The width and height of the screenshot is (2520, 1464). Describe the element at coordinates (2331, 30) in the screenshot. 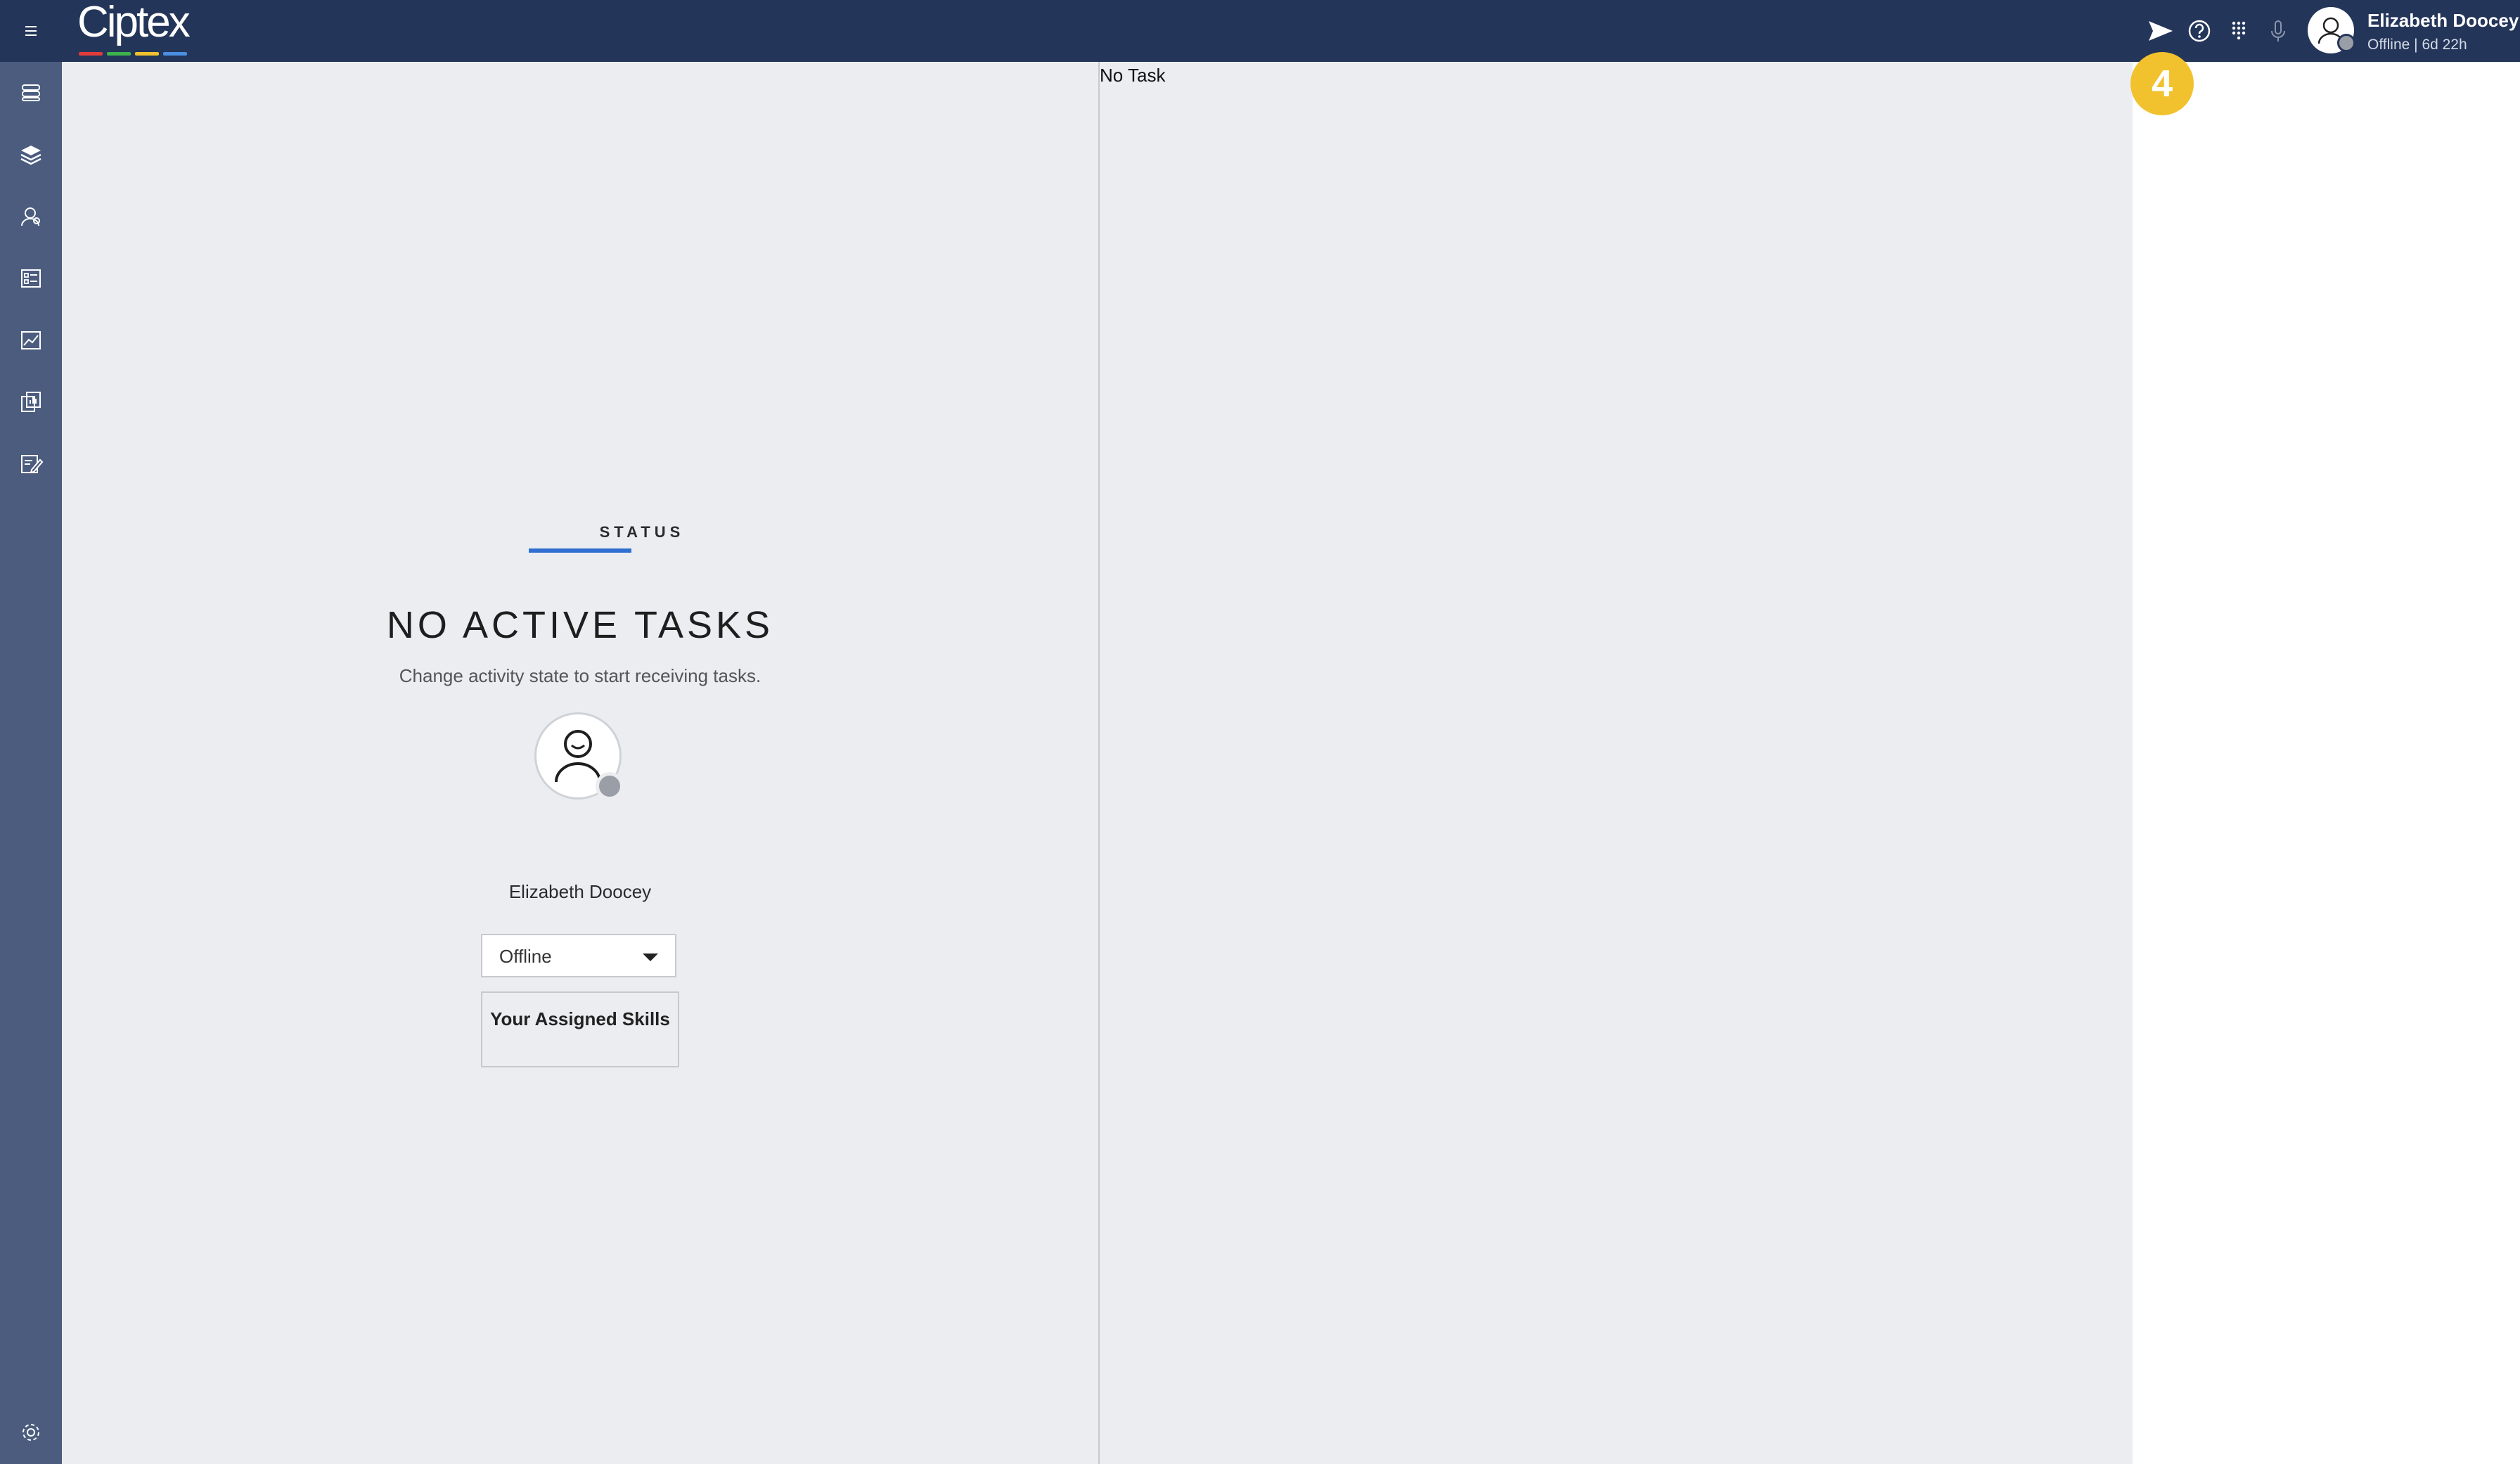

I see `user-avatar` at that location.